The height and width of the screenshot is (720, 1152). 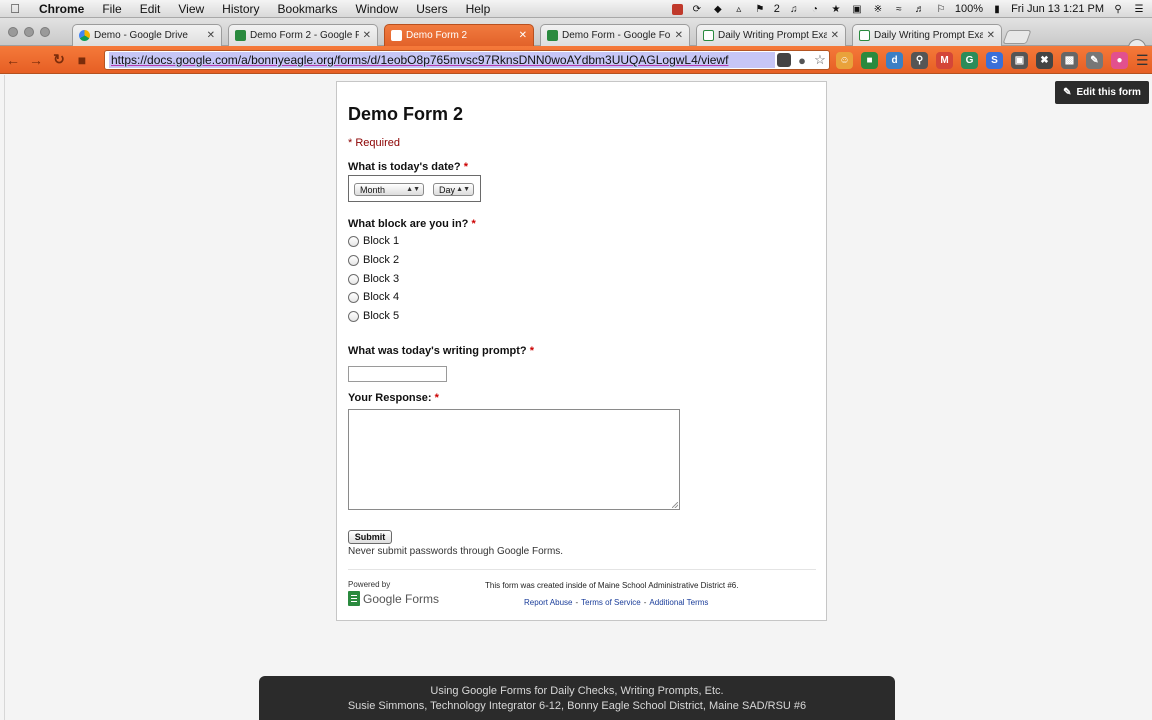 What do you see at coordinates (820, 60) in the screenshot?
I see `bookmark-star-icon: ☆` at bounding box center [820, 60].